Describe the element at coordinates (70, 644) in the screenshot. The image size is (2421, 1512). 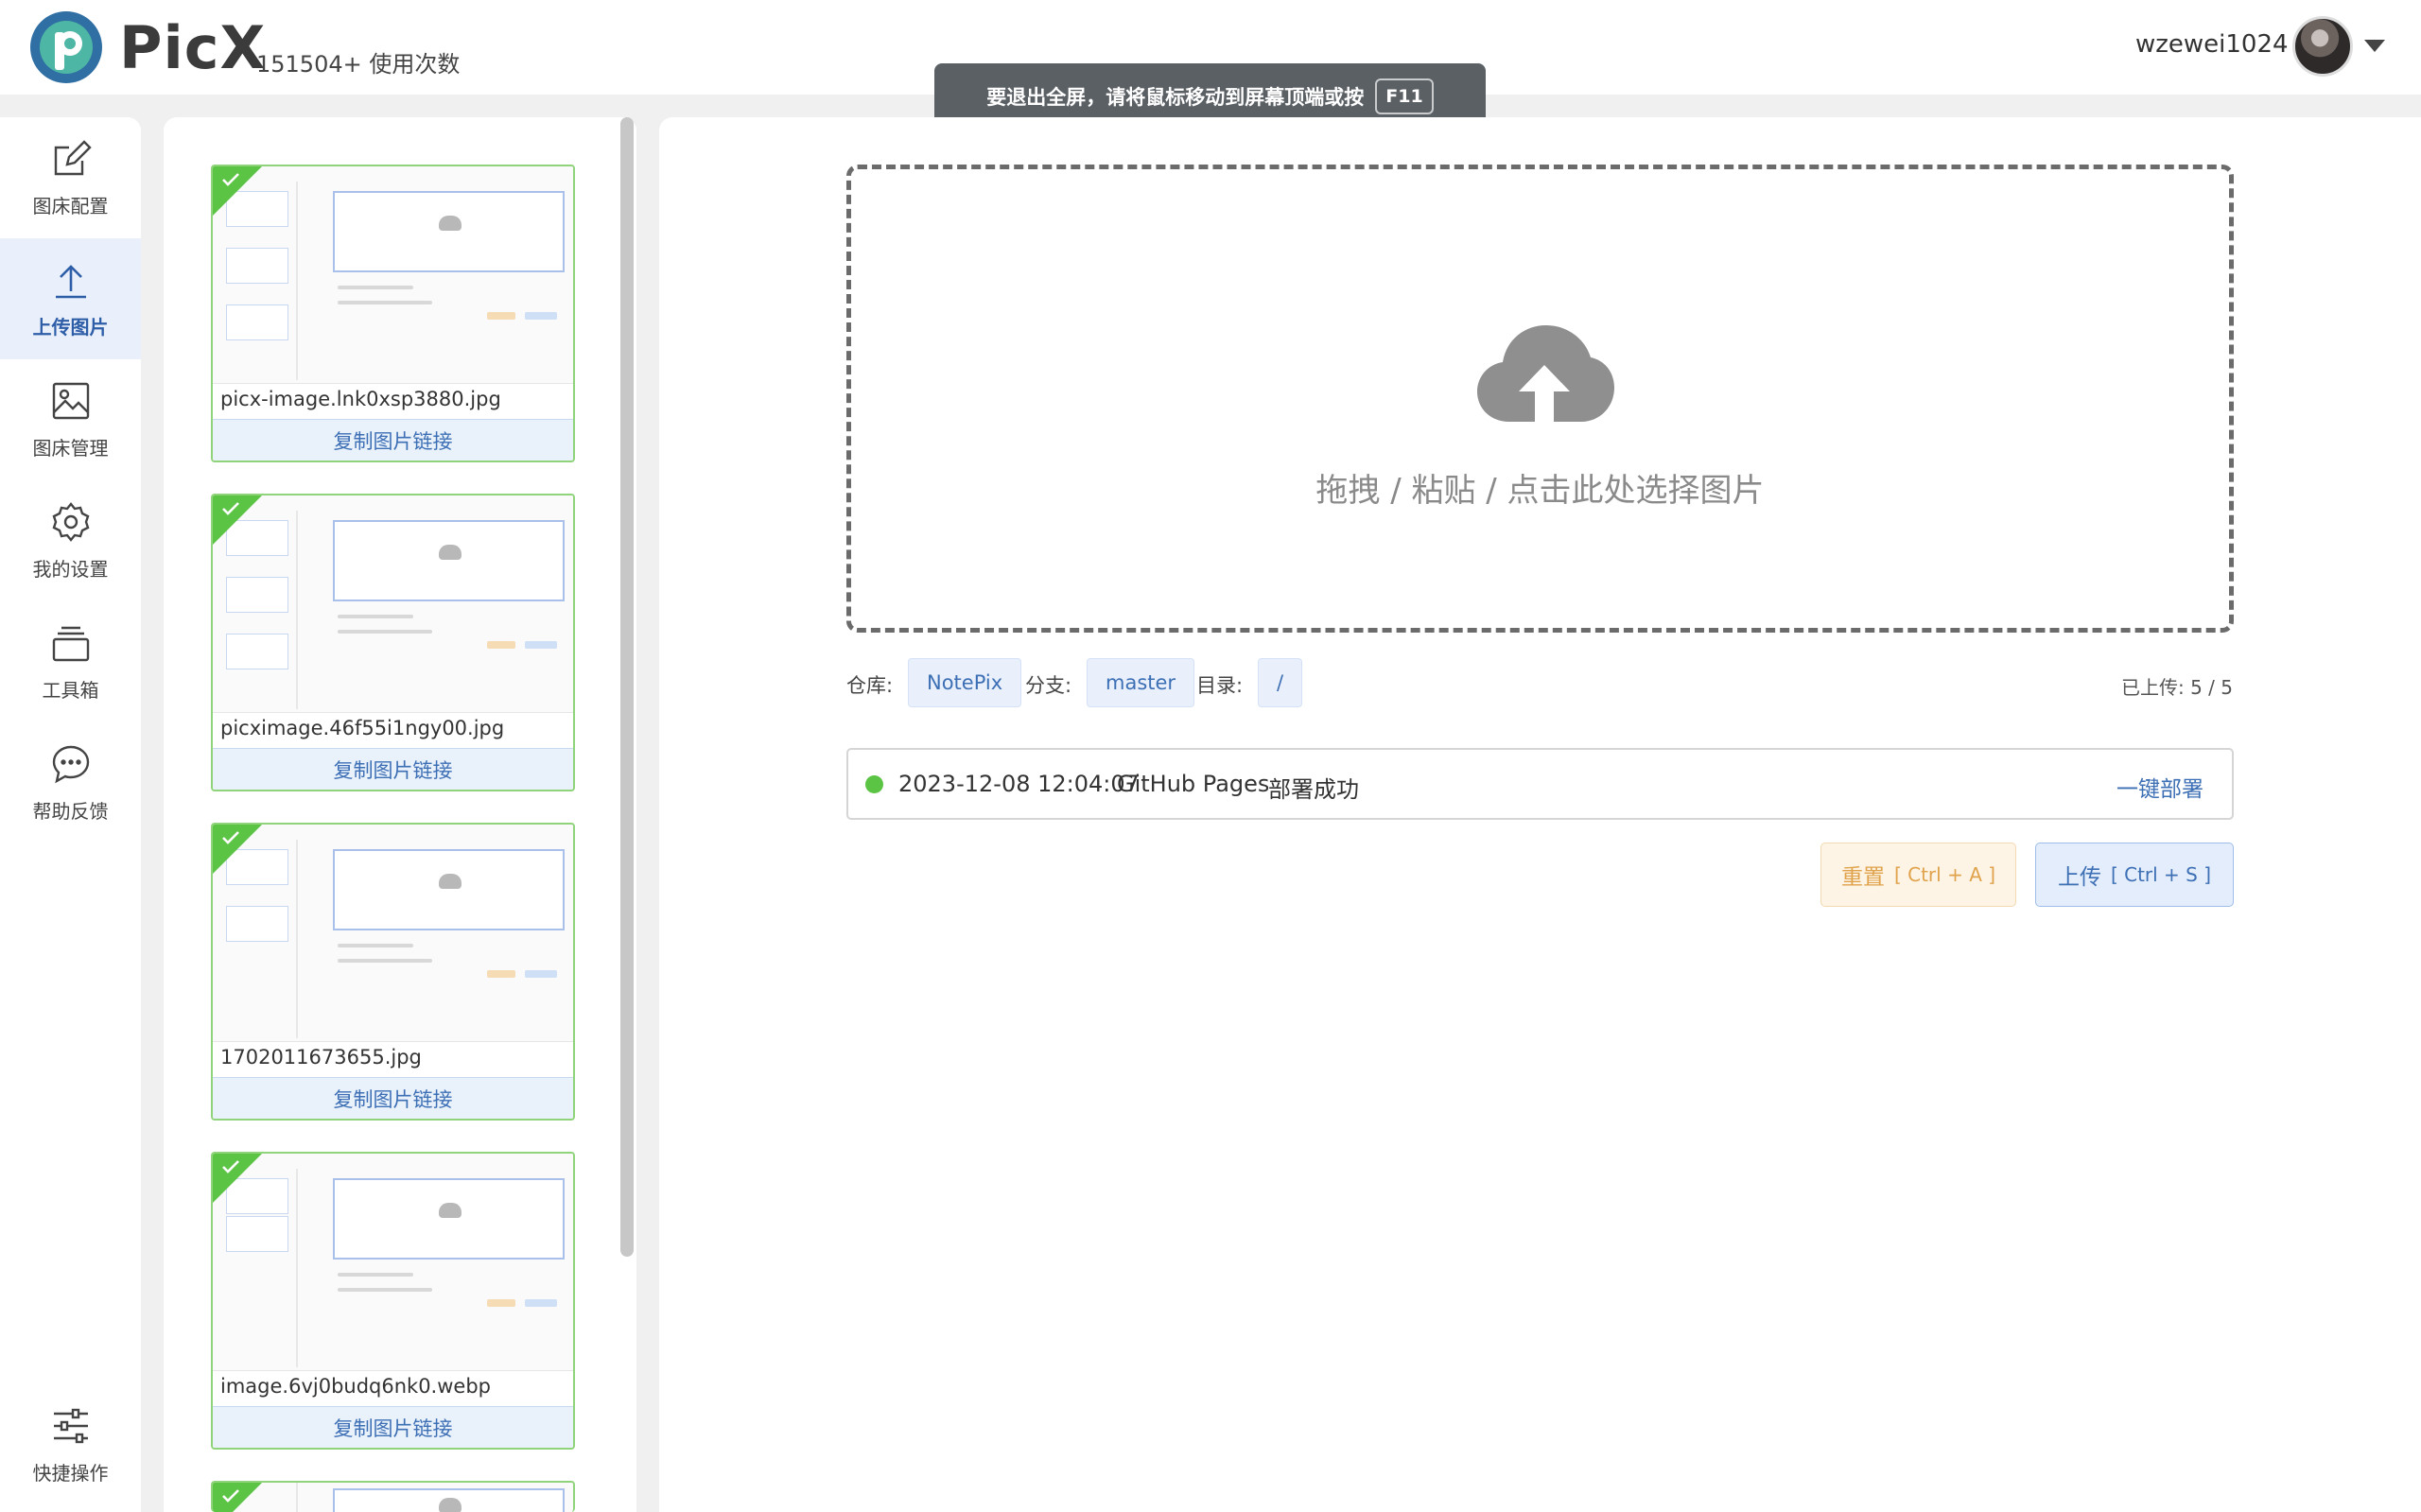
I see `layers-icon` at that location.